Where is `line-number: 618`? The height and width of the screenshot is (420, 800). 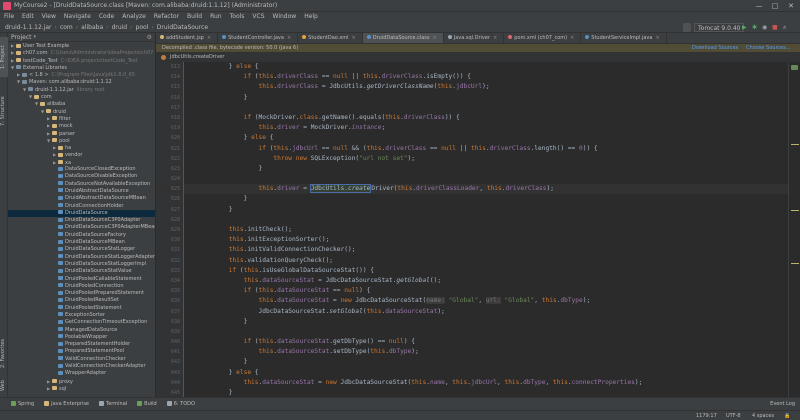 line-number: 618 is located at coordinates (169, 118).